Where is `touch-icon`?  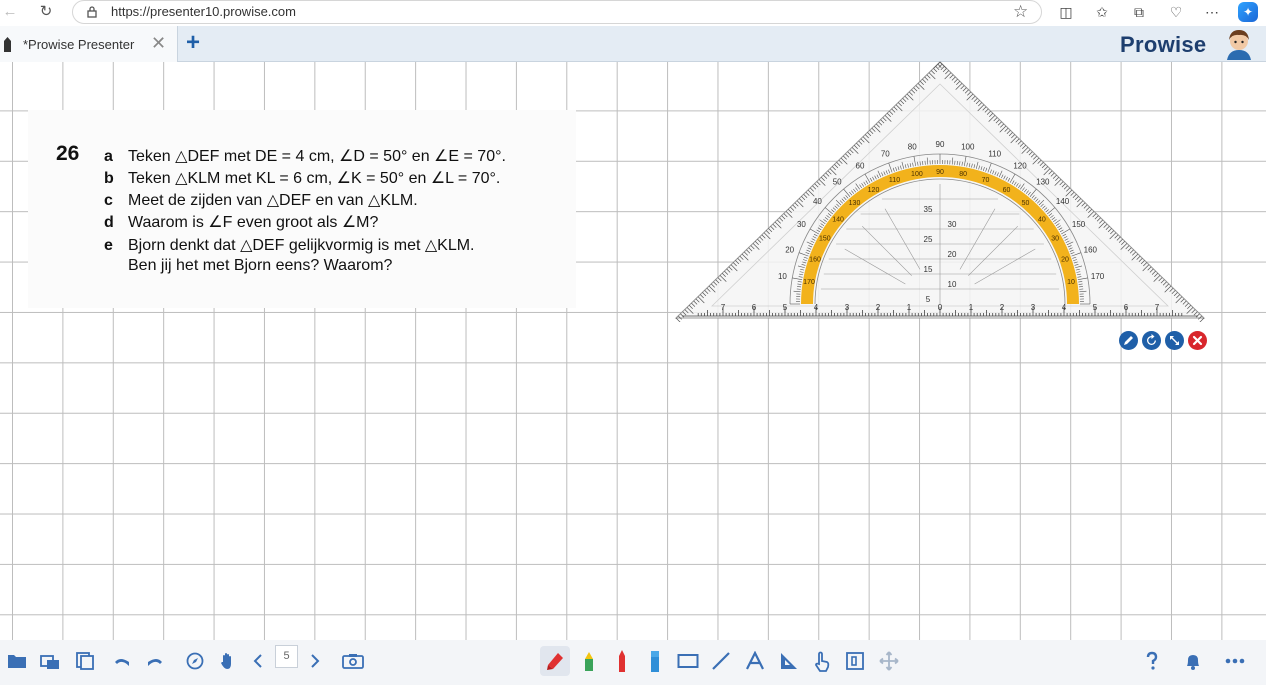 touch-icon is located at coordinates (822, 661).